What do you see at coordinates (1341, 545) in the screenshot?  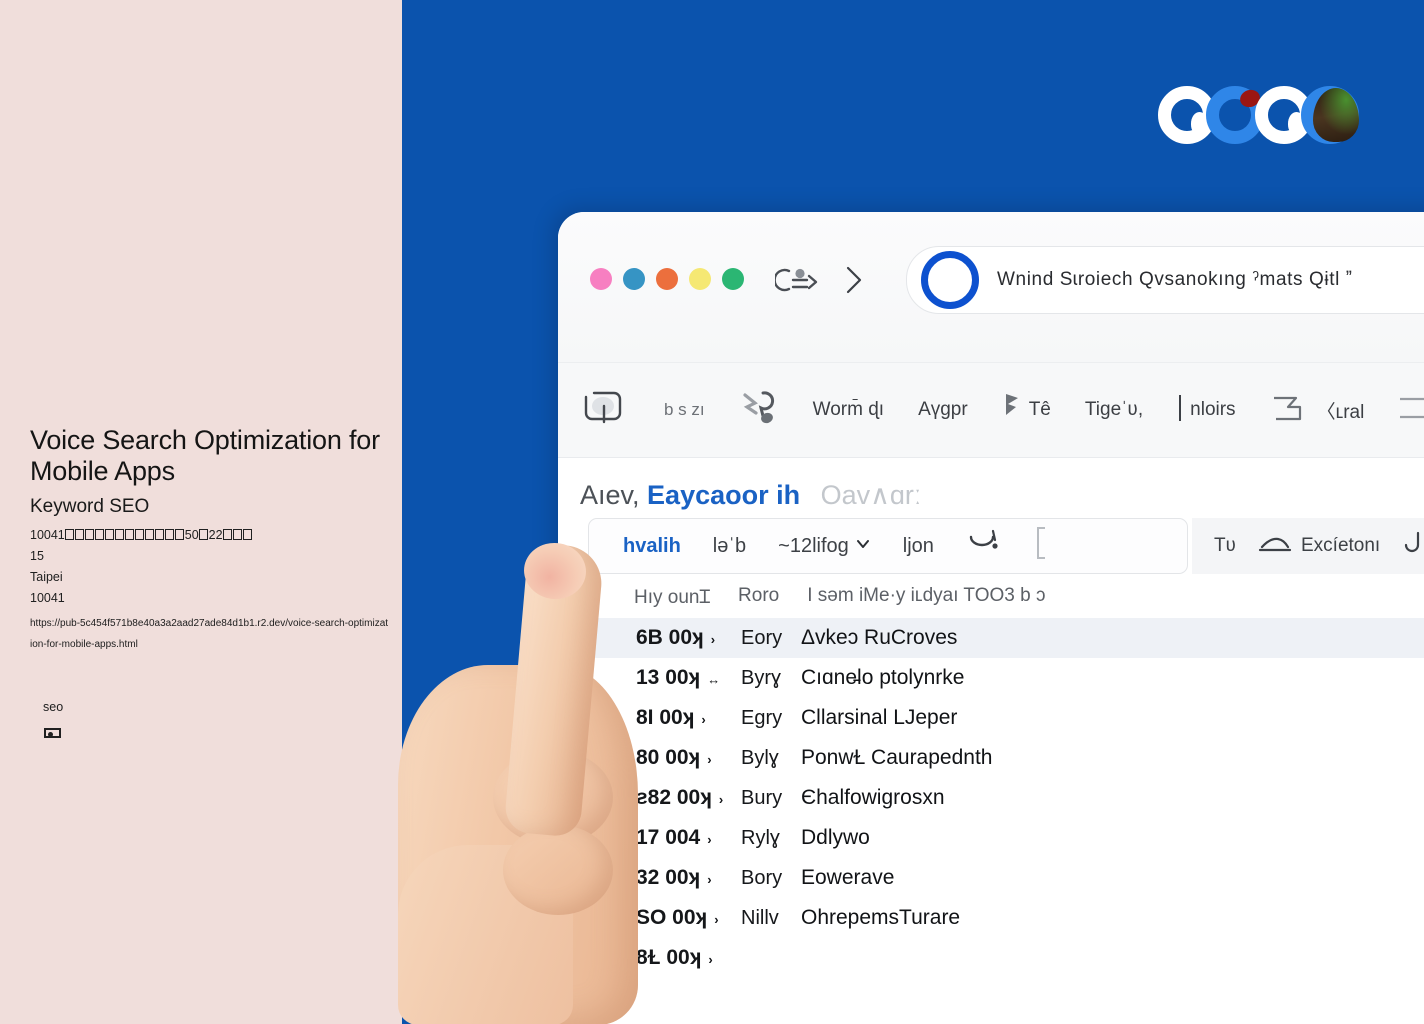 I see `filter-right-2-label: Excíetonı` at bounding box center [1341, 545].